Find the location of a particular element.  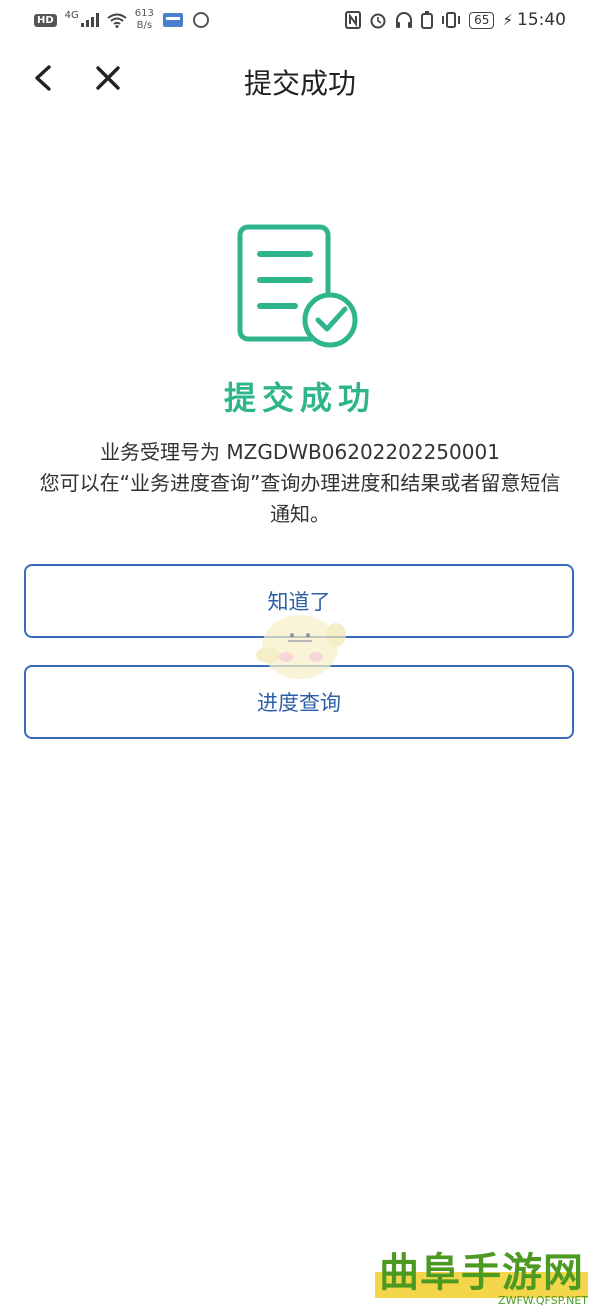

network-type: 4G is located at coordinates (71, 15).